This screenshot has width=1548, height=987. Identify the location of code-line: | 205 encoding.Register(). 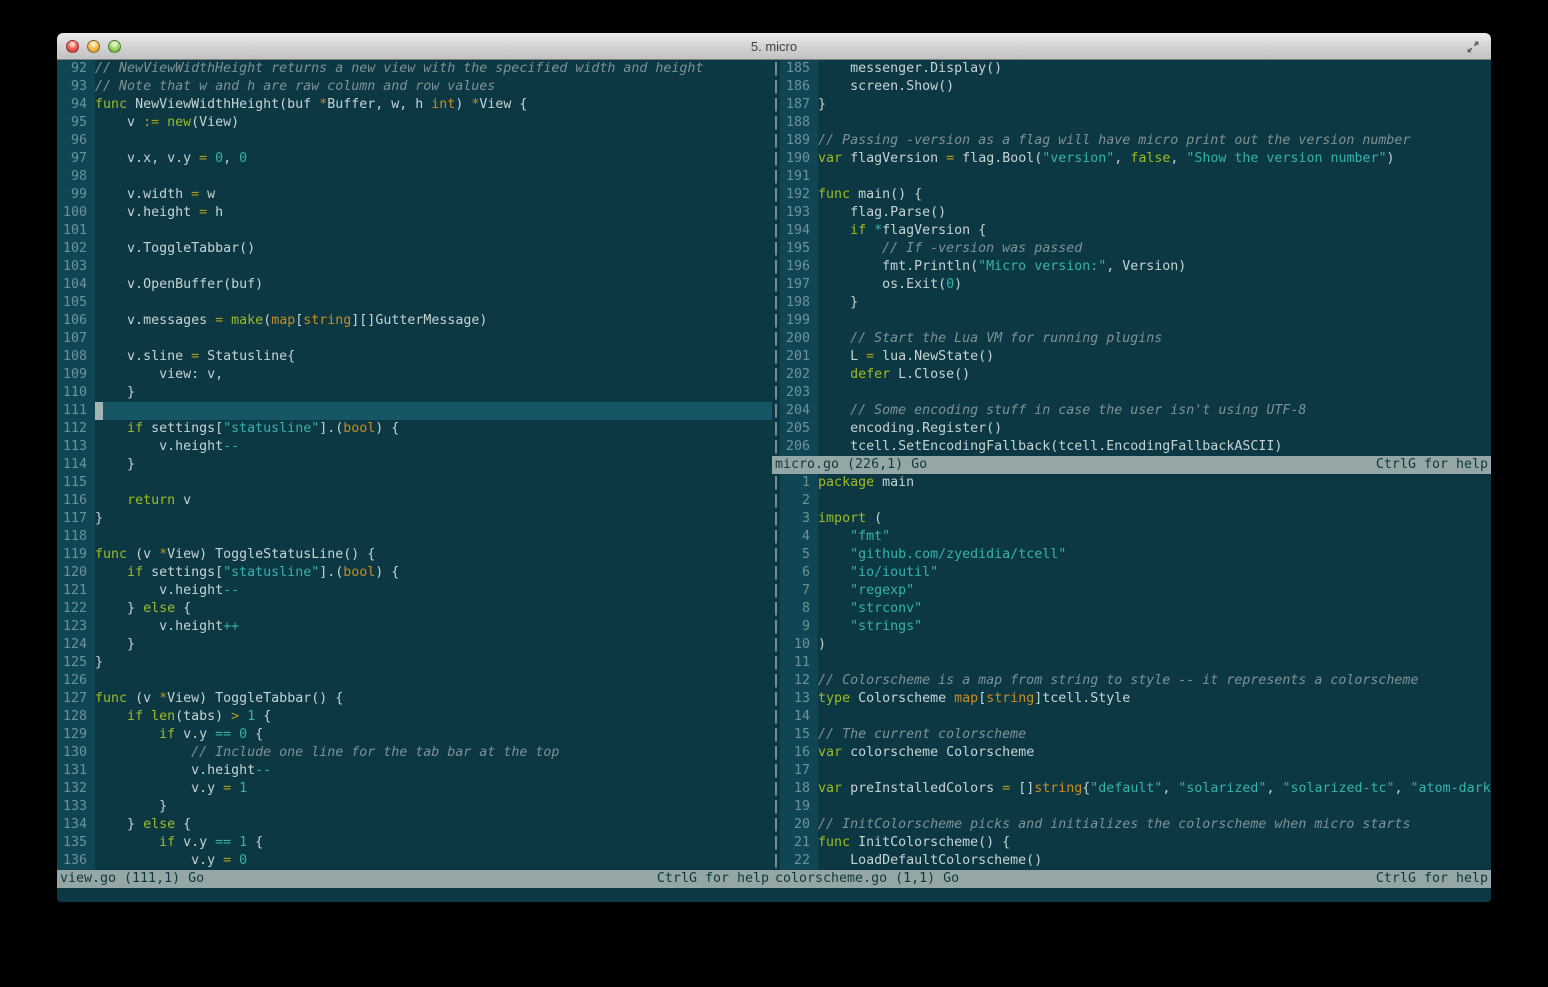
(1131, 429).